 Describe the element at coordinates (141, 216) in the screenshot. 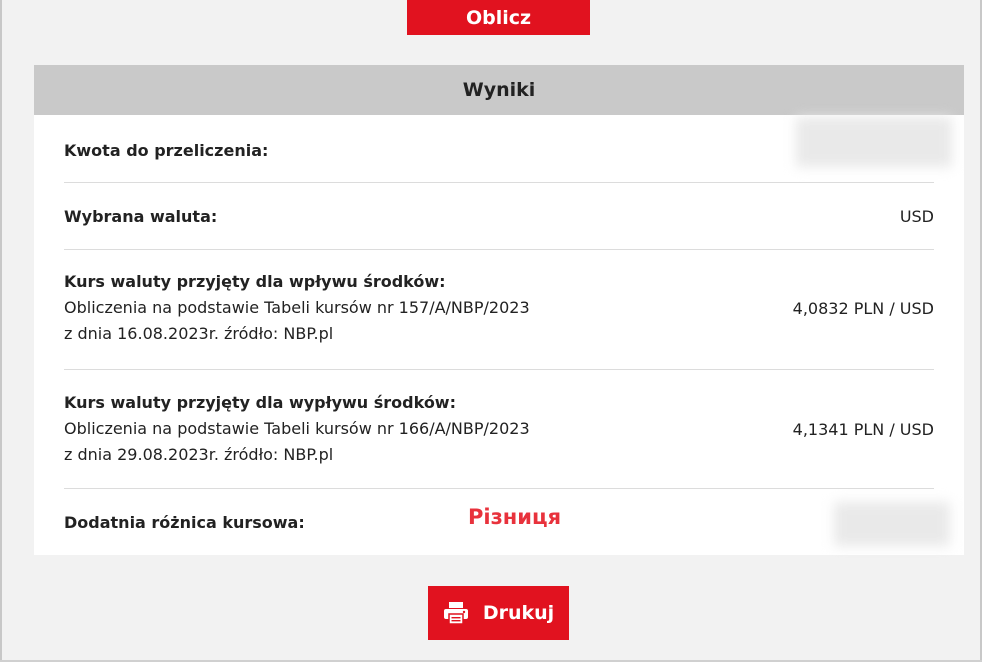

I see `currency-label: Wybrana waluta:` at that location.